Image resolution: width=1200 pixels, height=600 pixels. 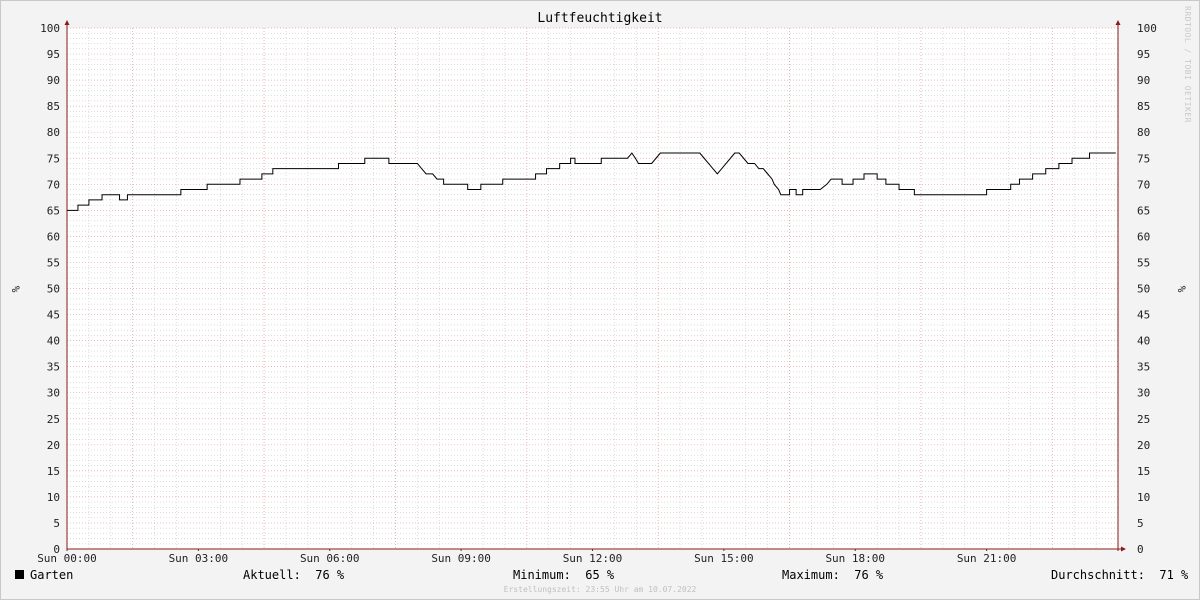 I want to click on legend-minimum: Minimum: 65 %, so click(x=563, y=575).